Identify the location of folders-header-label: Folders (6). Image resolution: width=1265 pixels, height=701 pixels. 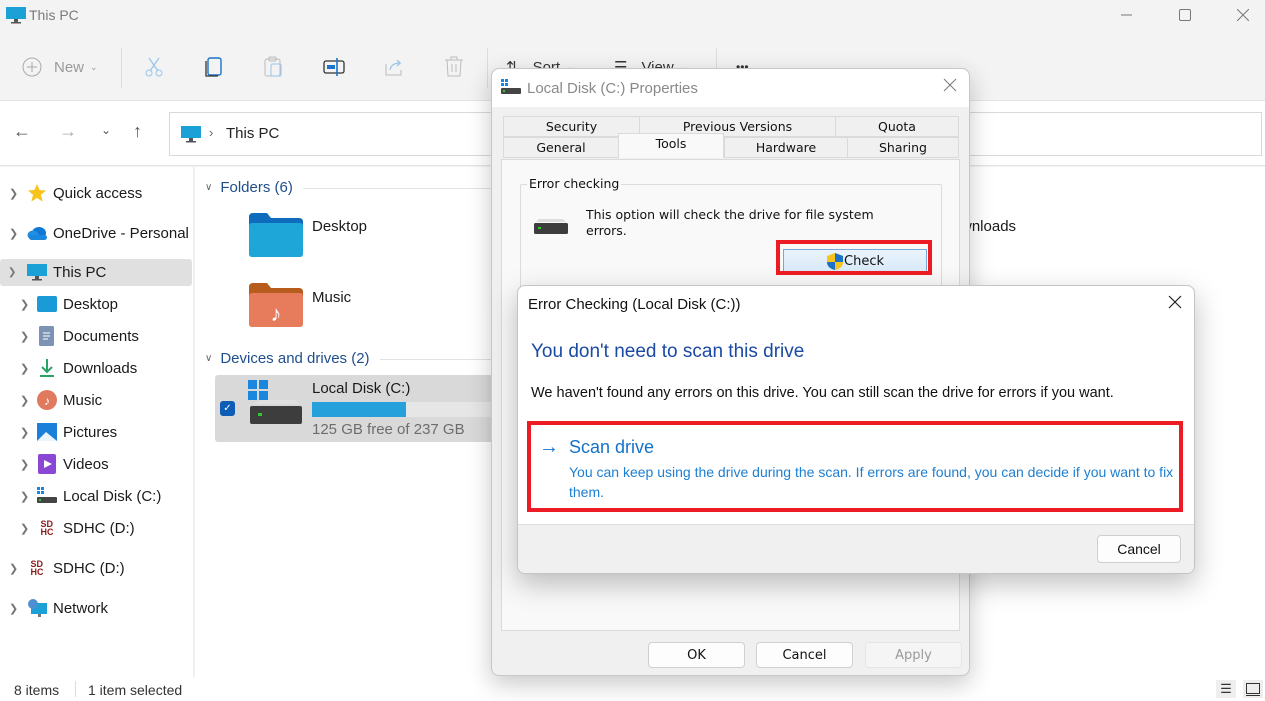
(256, 187).